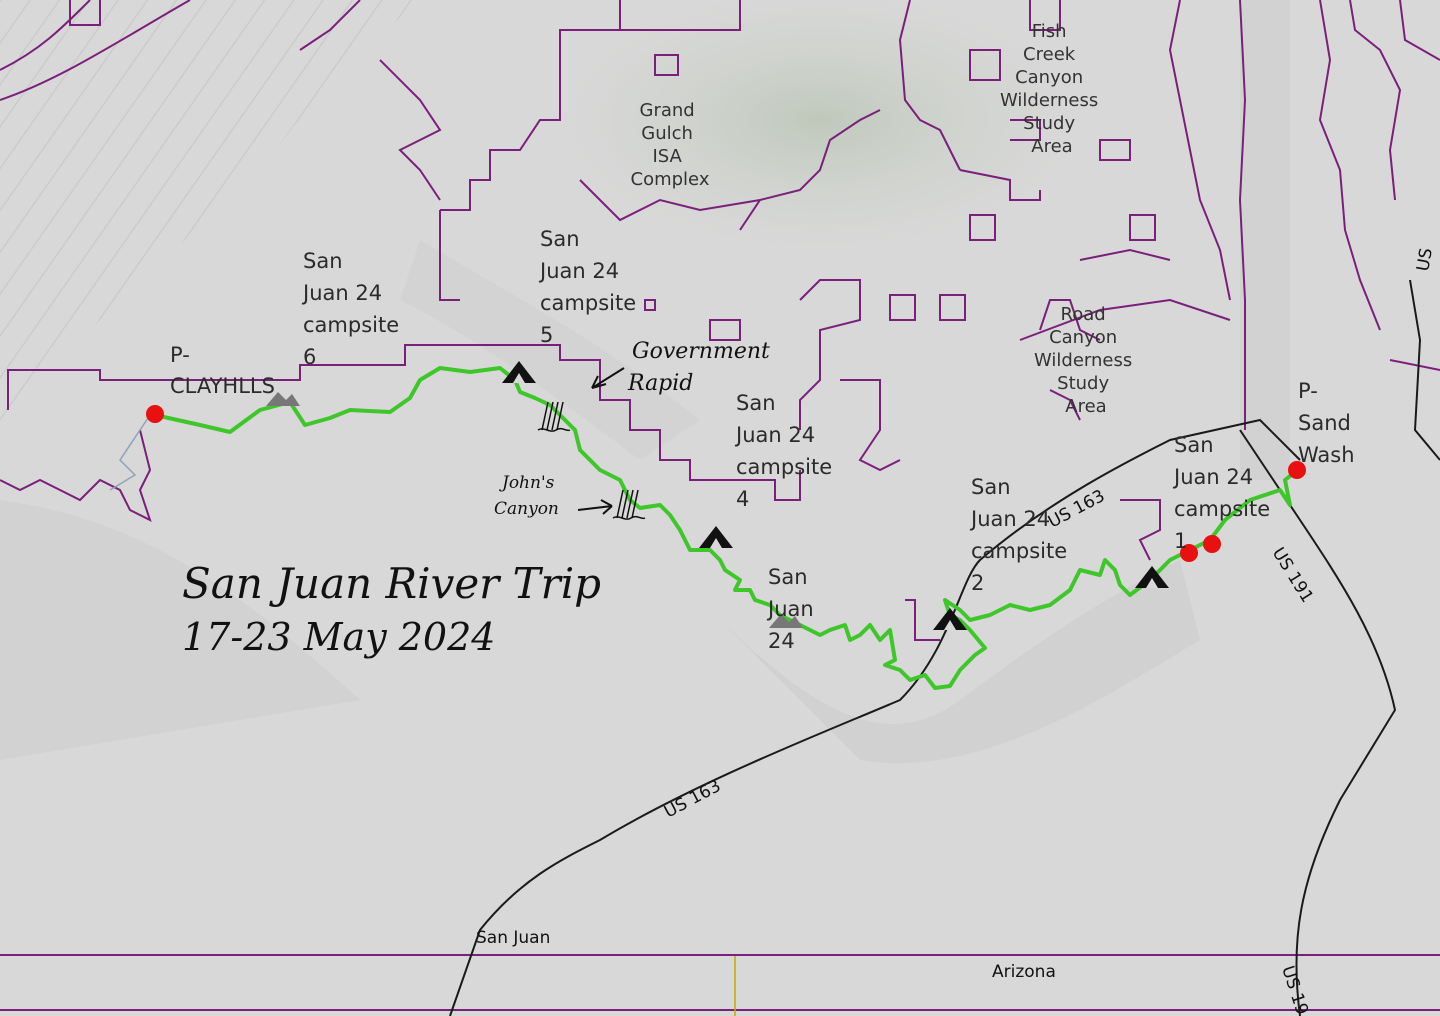 The image size is (1440, 1016). Describe the element at coordinates (1024, 972) in the screenshot. I see `label-state-arizona: Arizona` at that location.